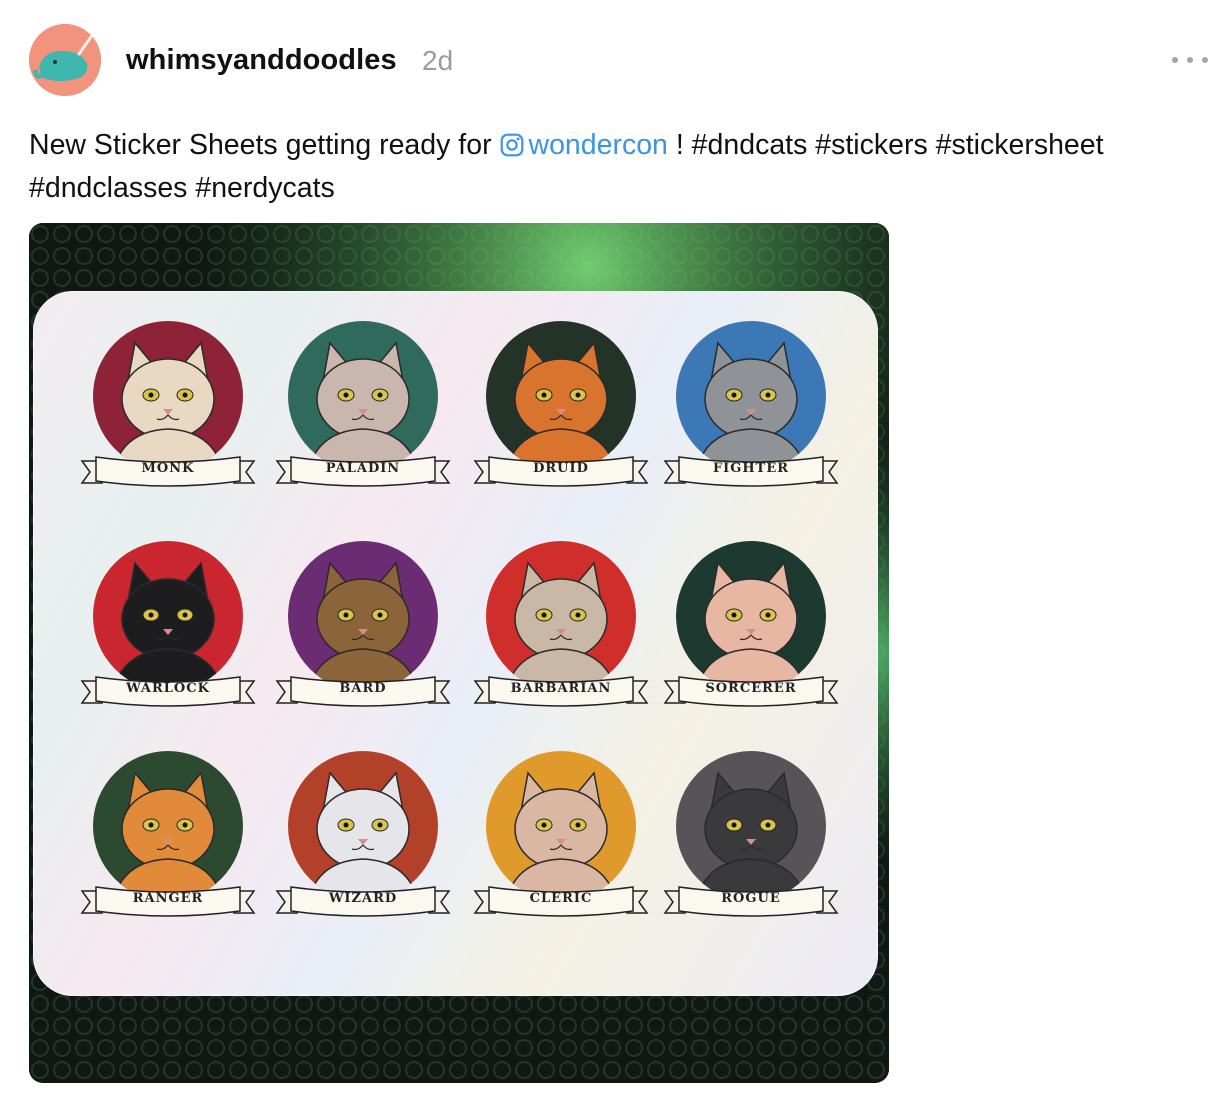  I want to click on sticker-label: FIGHTER, so click(751, 468).